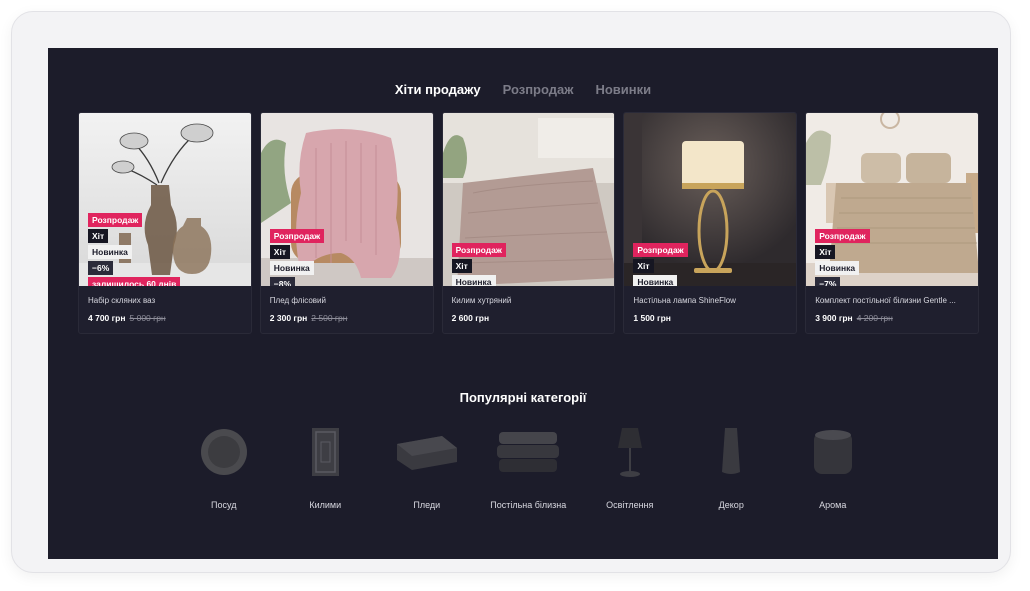  I want to click on category-item-aroma: Арома, so click(833, 468).